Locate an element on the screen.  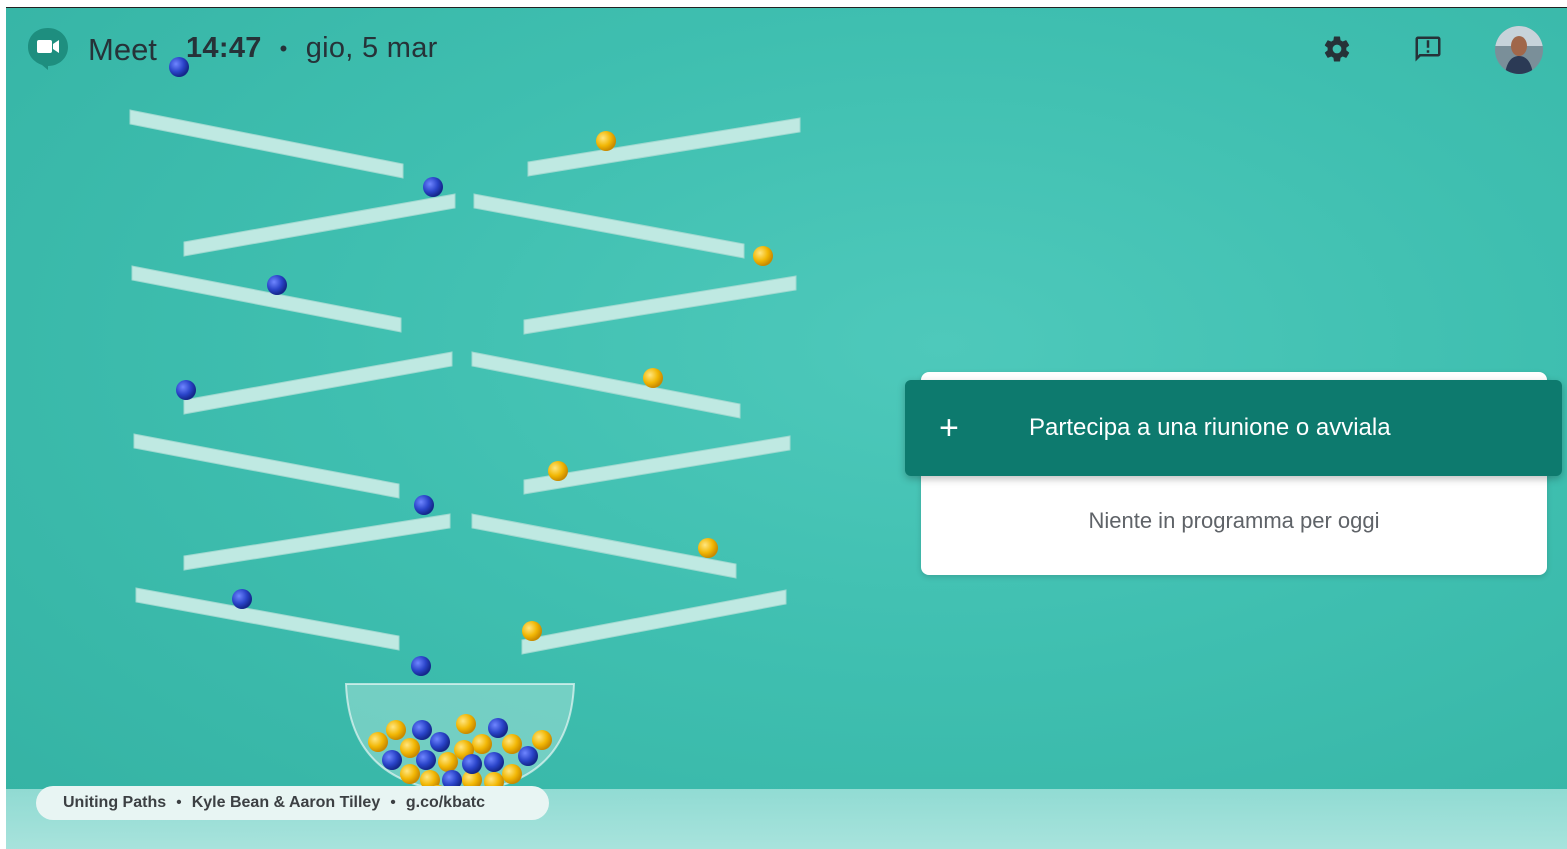
join-button-label: Partecipa a una riunione o avviala is located at coordinates (1210, 427).